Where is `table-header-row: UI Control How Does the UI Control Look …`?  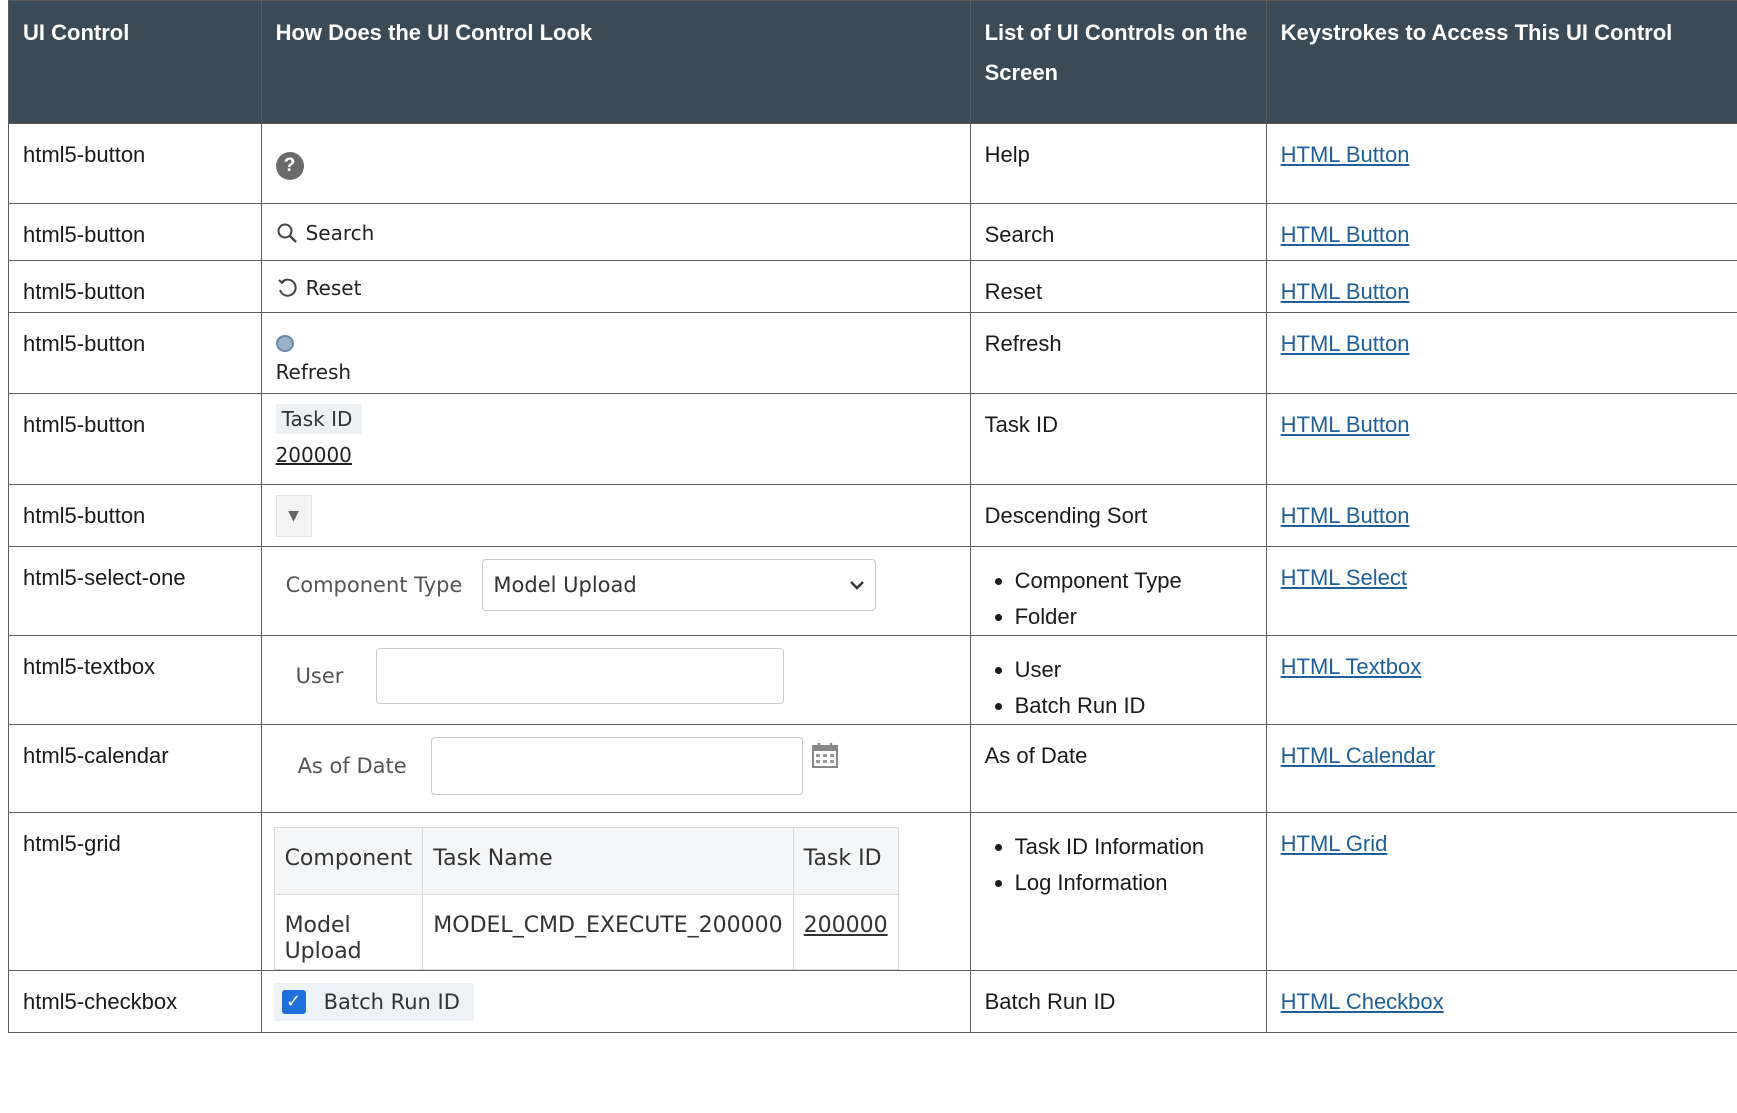 table-header-row: UI Control How Does the UI Control Look … is located at coordinates (872, 62).